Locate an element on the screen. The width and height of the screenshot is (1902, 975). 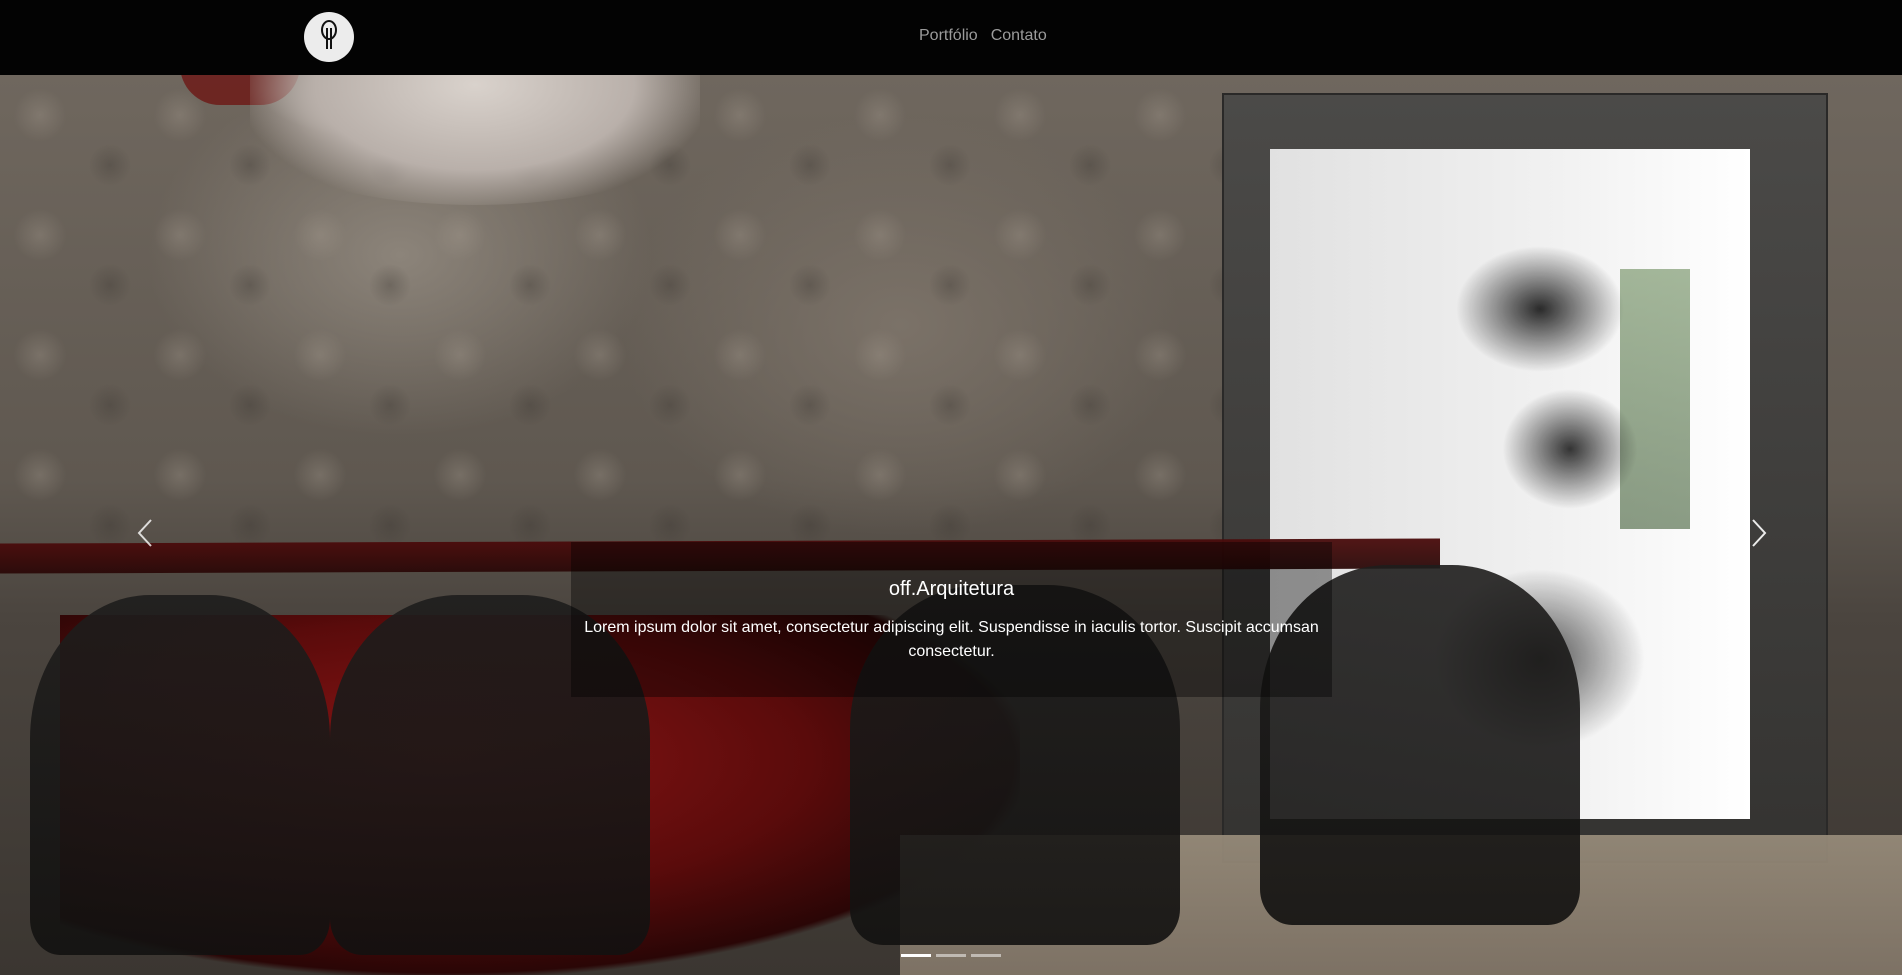
brand-logo-button is located at coordinates (329, 37).